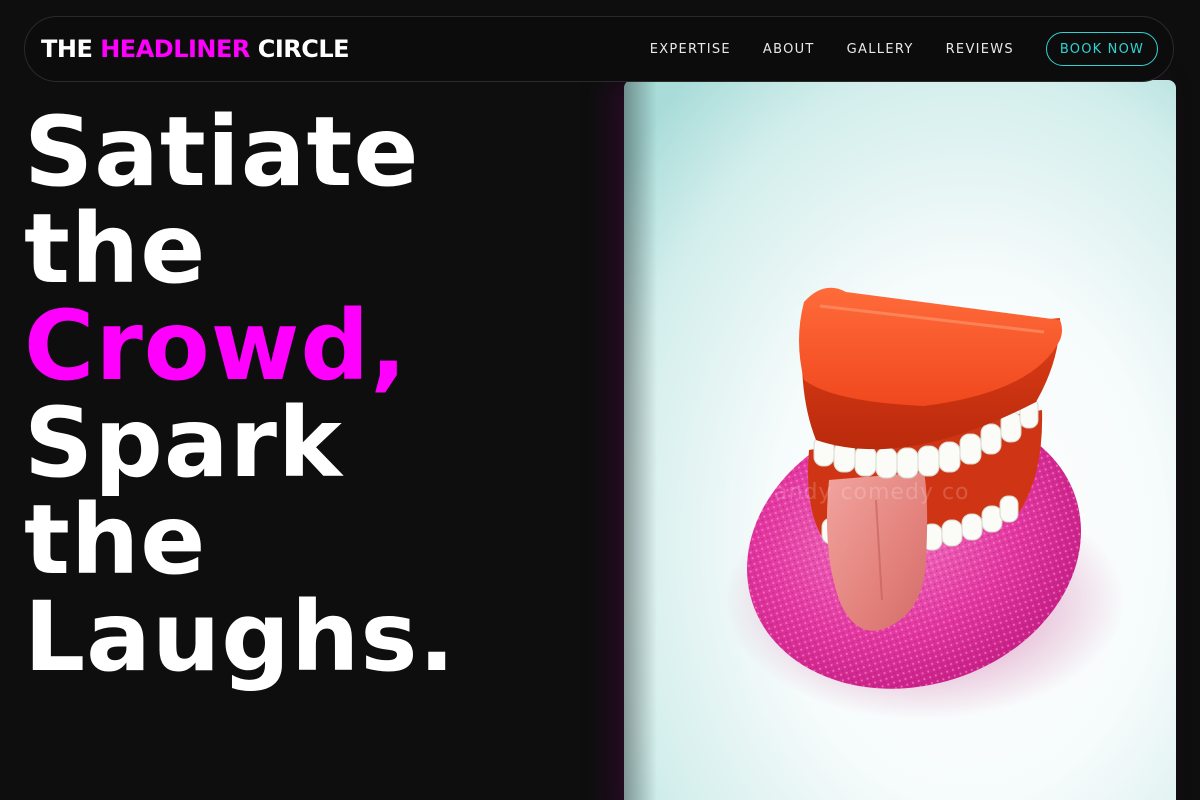 The image size is (1200, 800). Describe the element at coordinates (867, 492) in the screenshot. I see `image-watermark: randy comedy co` at that location.